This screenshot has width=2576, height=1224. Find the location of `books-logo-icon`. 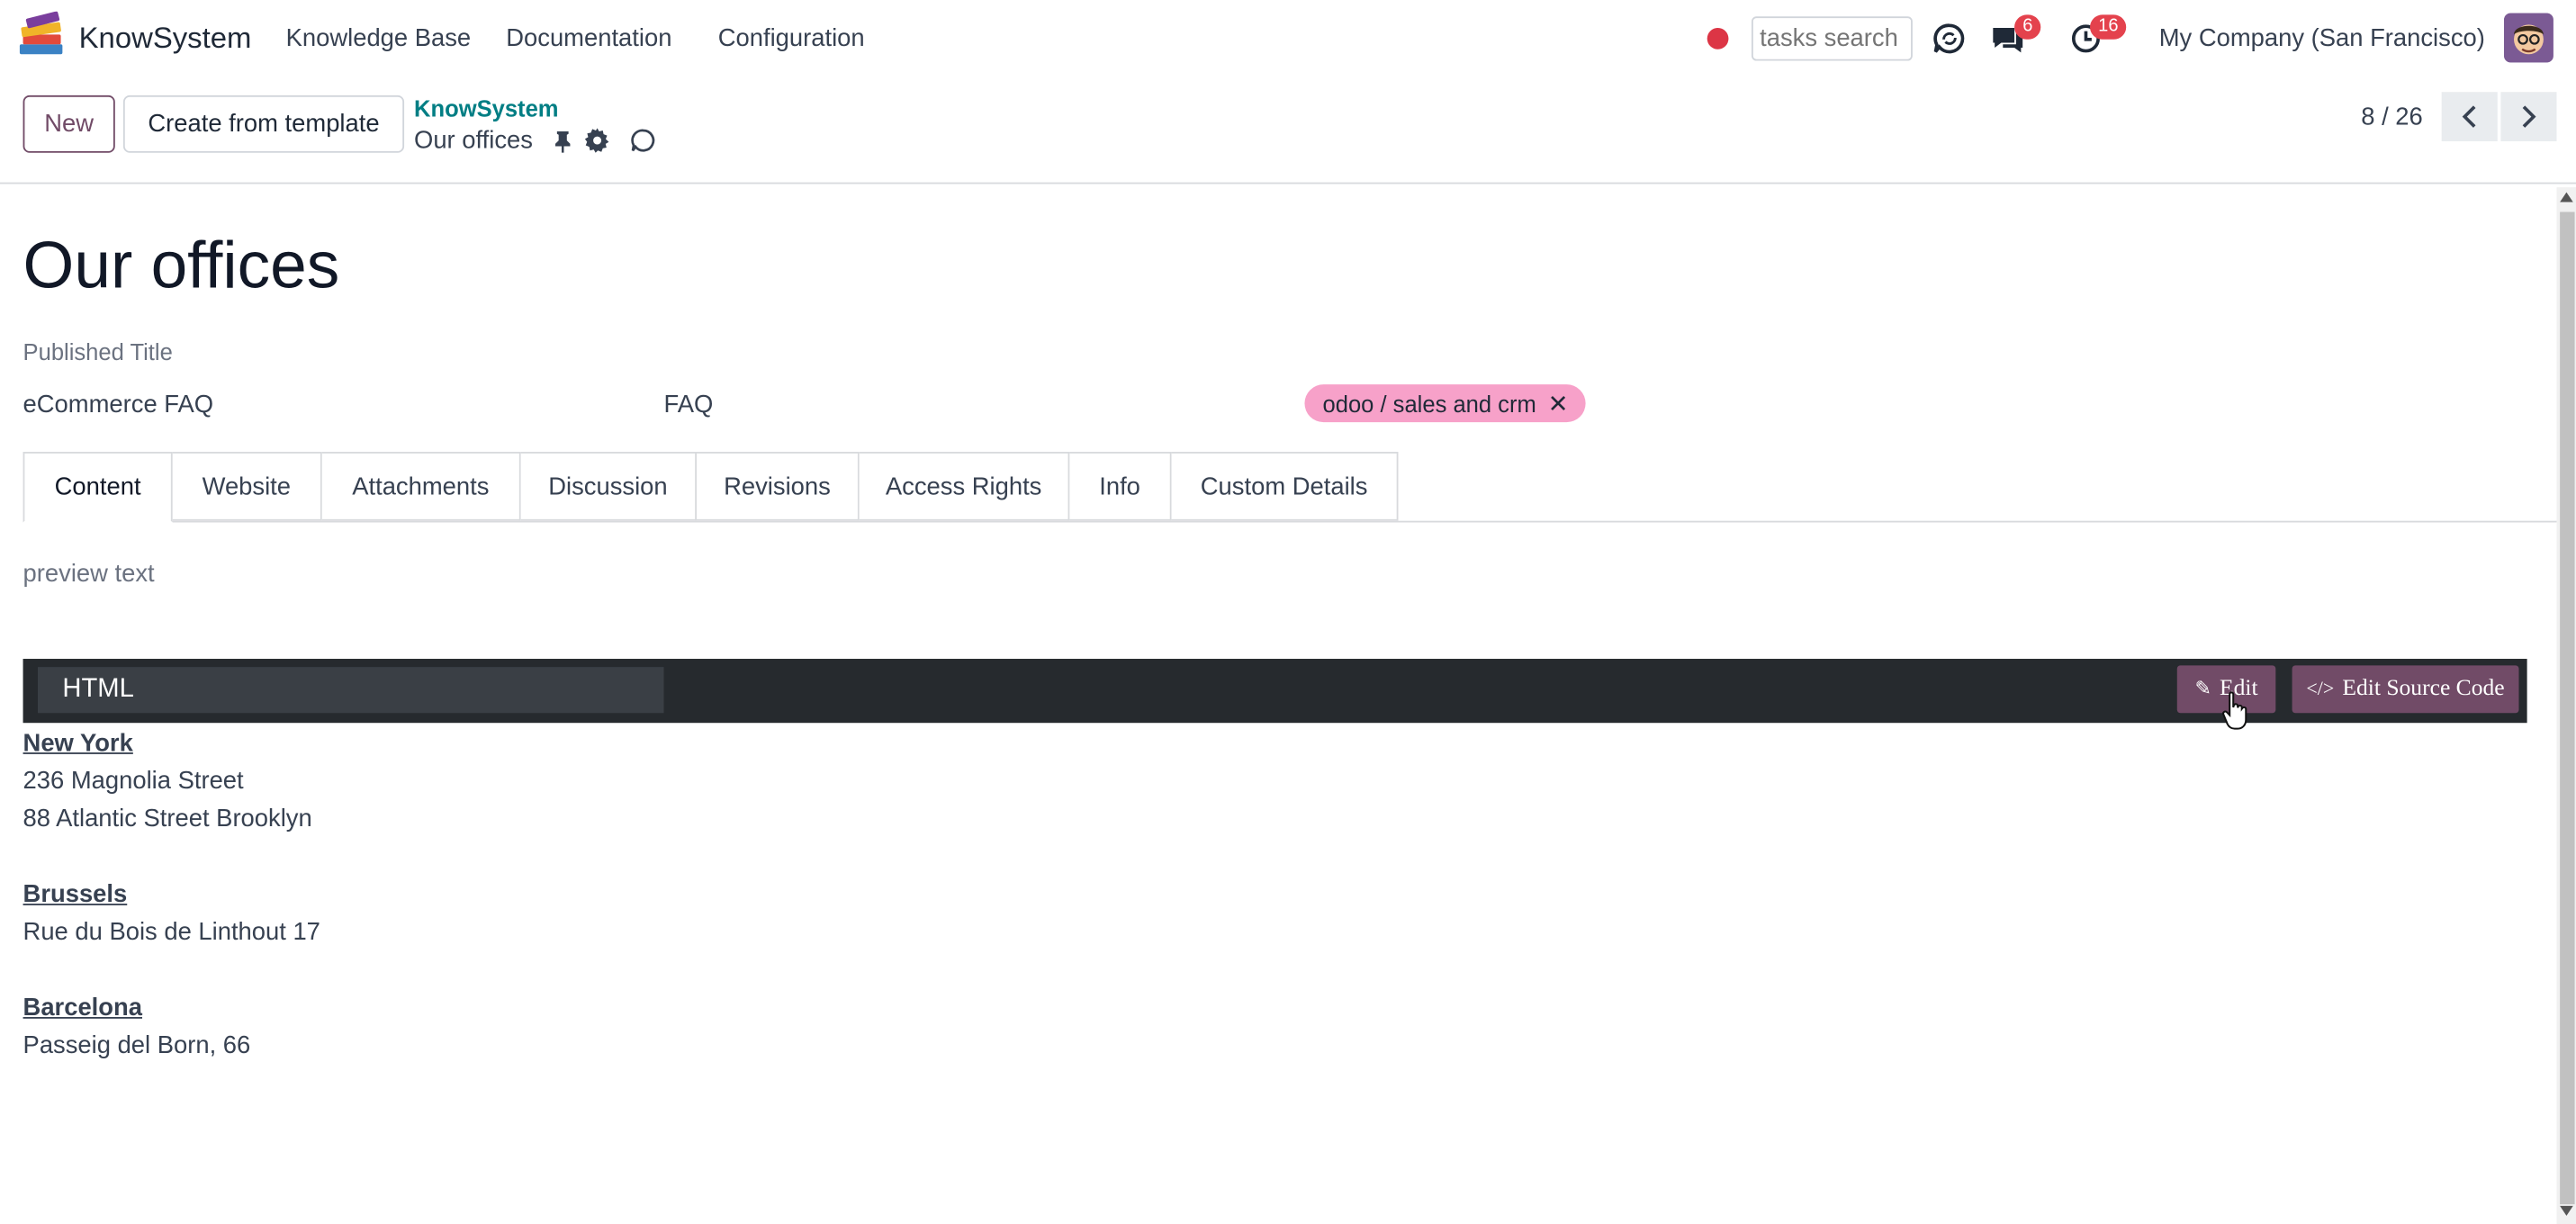

books-logo-icon is located at coordinates (41, 36).